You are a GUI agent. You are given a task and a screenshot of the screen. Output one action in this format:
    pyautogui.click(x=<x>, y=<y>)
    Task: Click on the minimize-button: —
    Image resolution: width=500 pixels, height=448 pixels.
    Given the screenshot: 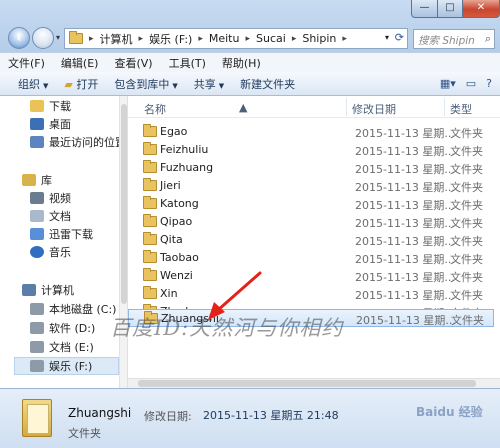 What is the action you would take?
    pyautogui.click(x=424, y=9)
    